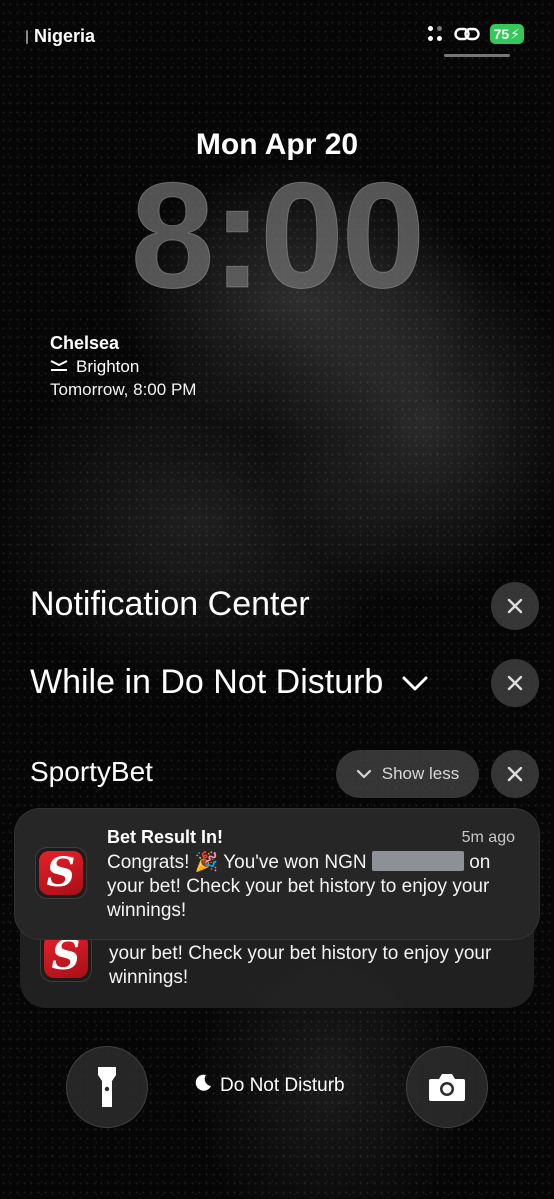  I want to click on status-bar: Nigeria 75 ⚡, so click(277, 38).